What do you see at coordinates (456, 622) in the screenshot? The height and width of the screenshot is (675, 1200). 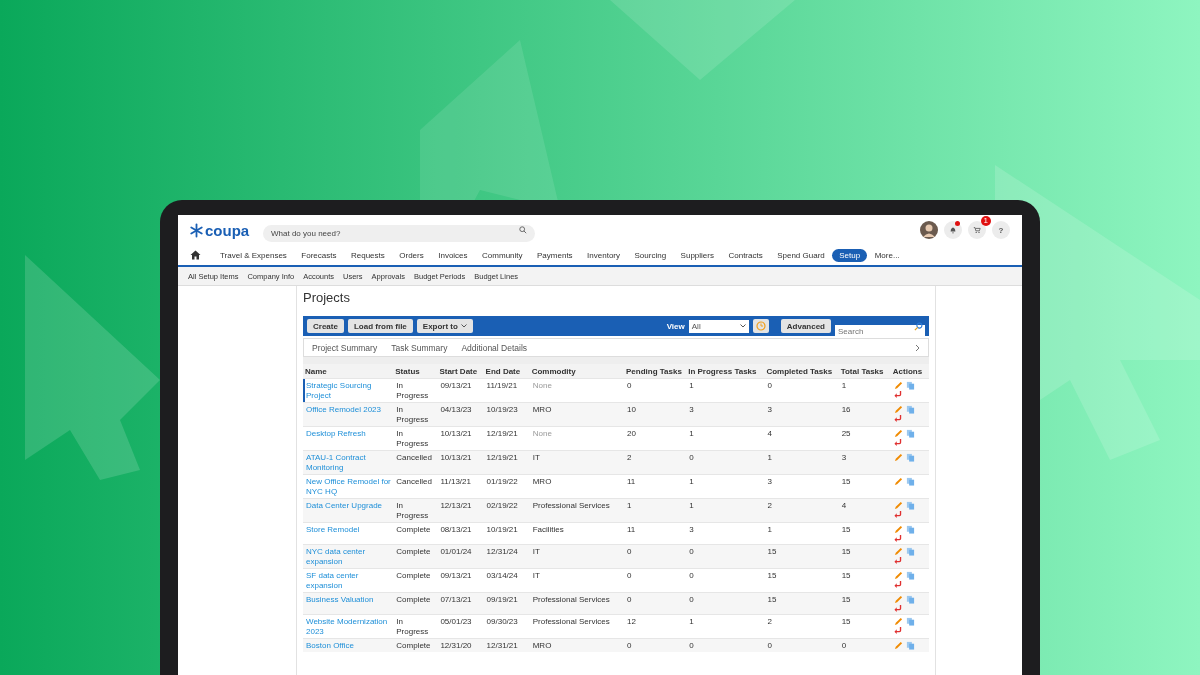 I see `table-cell-text: 05/01/23` at bounding box center [456, 622].